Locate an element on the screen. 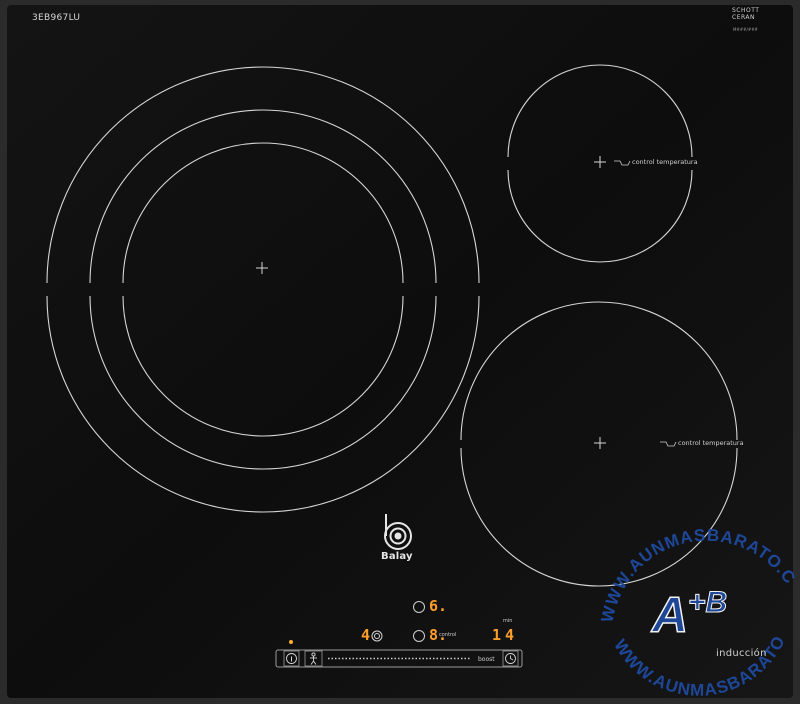  watermark-logo-b: +B is located at coordinates (707, 602).